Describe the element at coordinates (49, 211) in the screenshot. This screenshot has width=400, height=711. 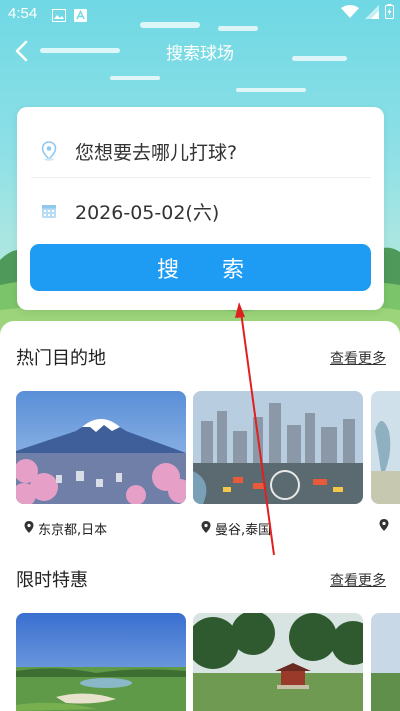
I see `calendar-icon` at that location.